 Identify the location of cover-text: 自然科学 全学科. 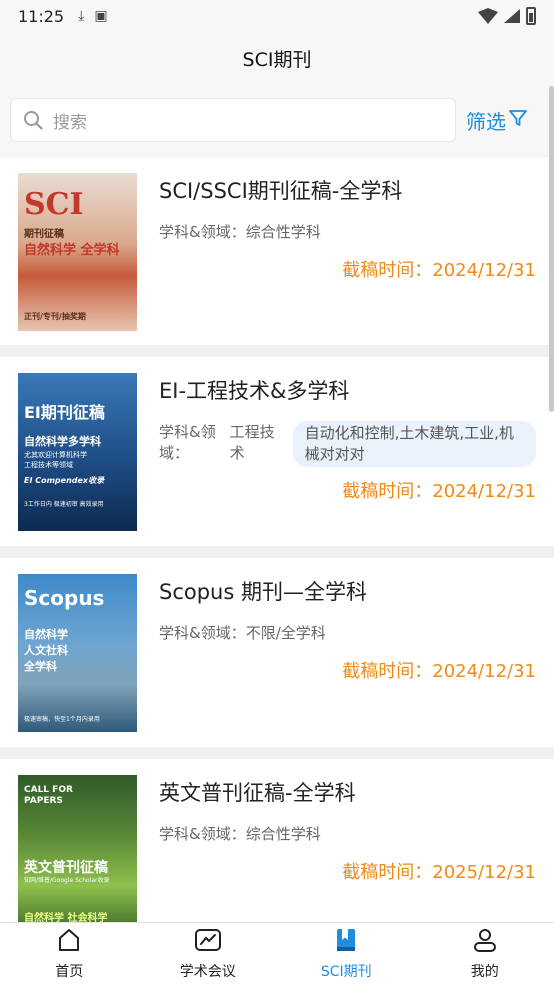
(72, 250).